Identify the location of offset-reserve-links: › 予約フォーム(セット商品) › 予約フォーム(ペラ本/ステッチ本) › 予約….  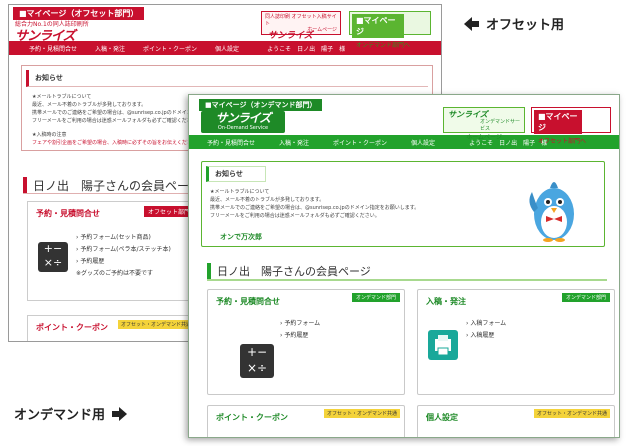
(123, 256).